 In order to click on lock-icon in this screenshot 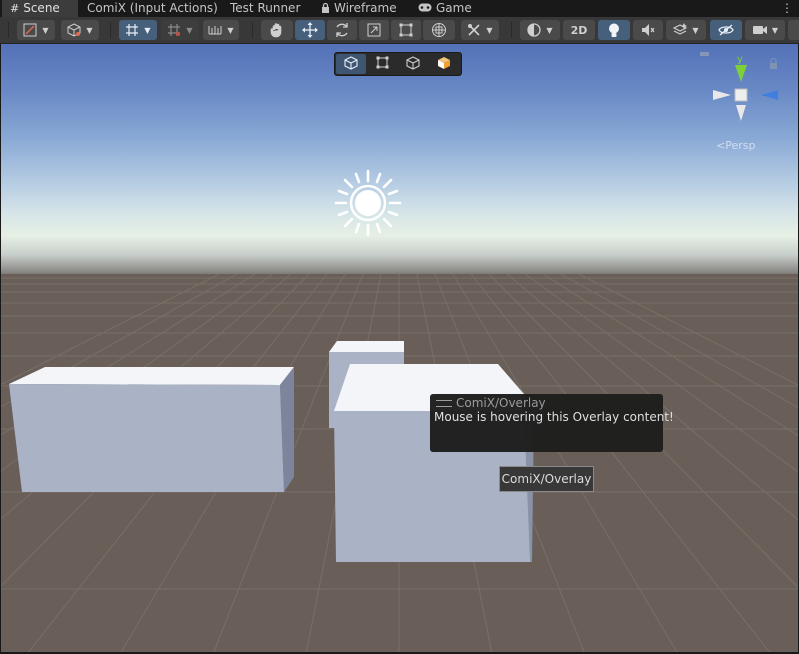, I will do `click(325, 8)`.